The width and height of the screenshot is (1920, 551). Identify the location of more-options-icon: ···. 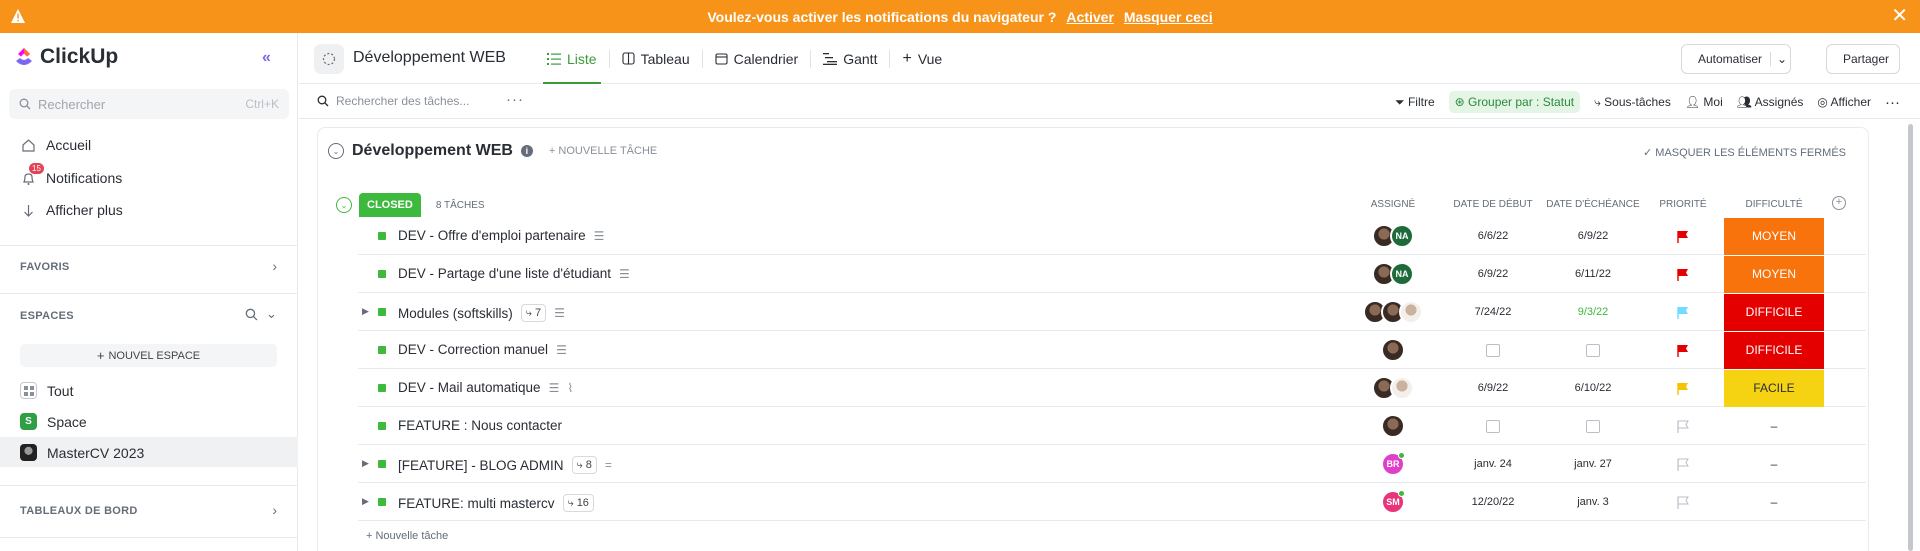
(515, 99).